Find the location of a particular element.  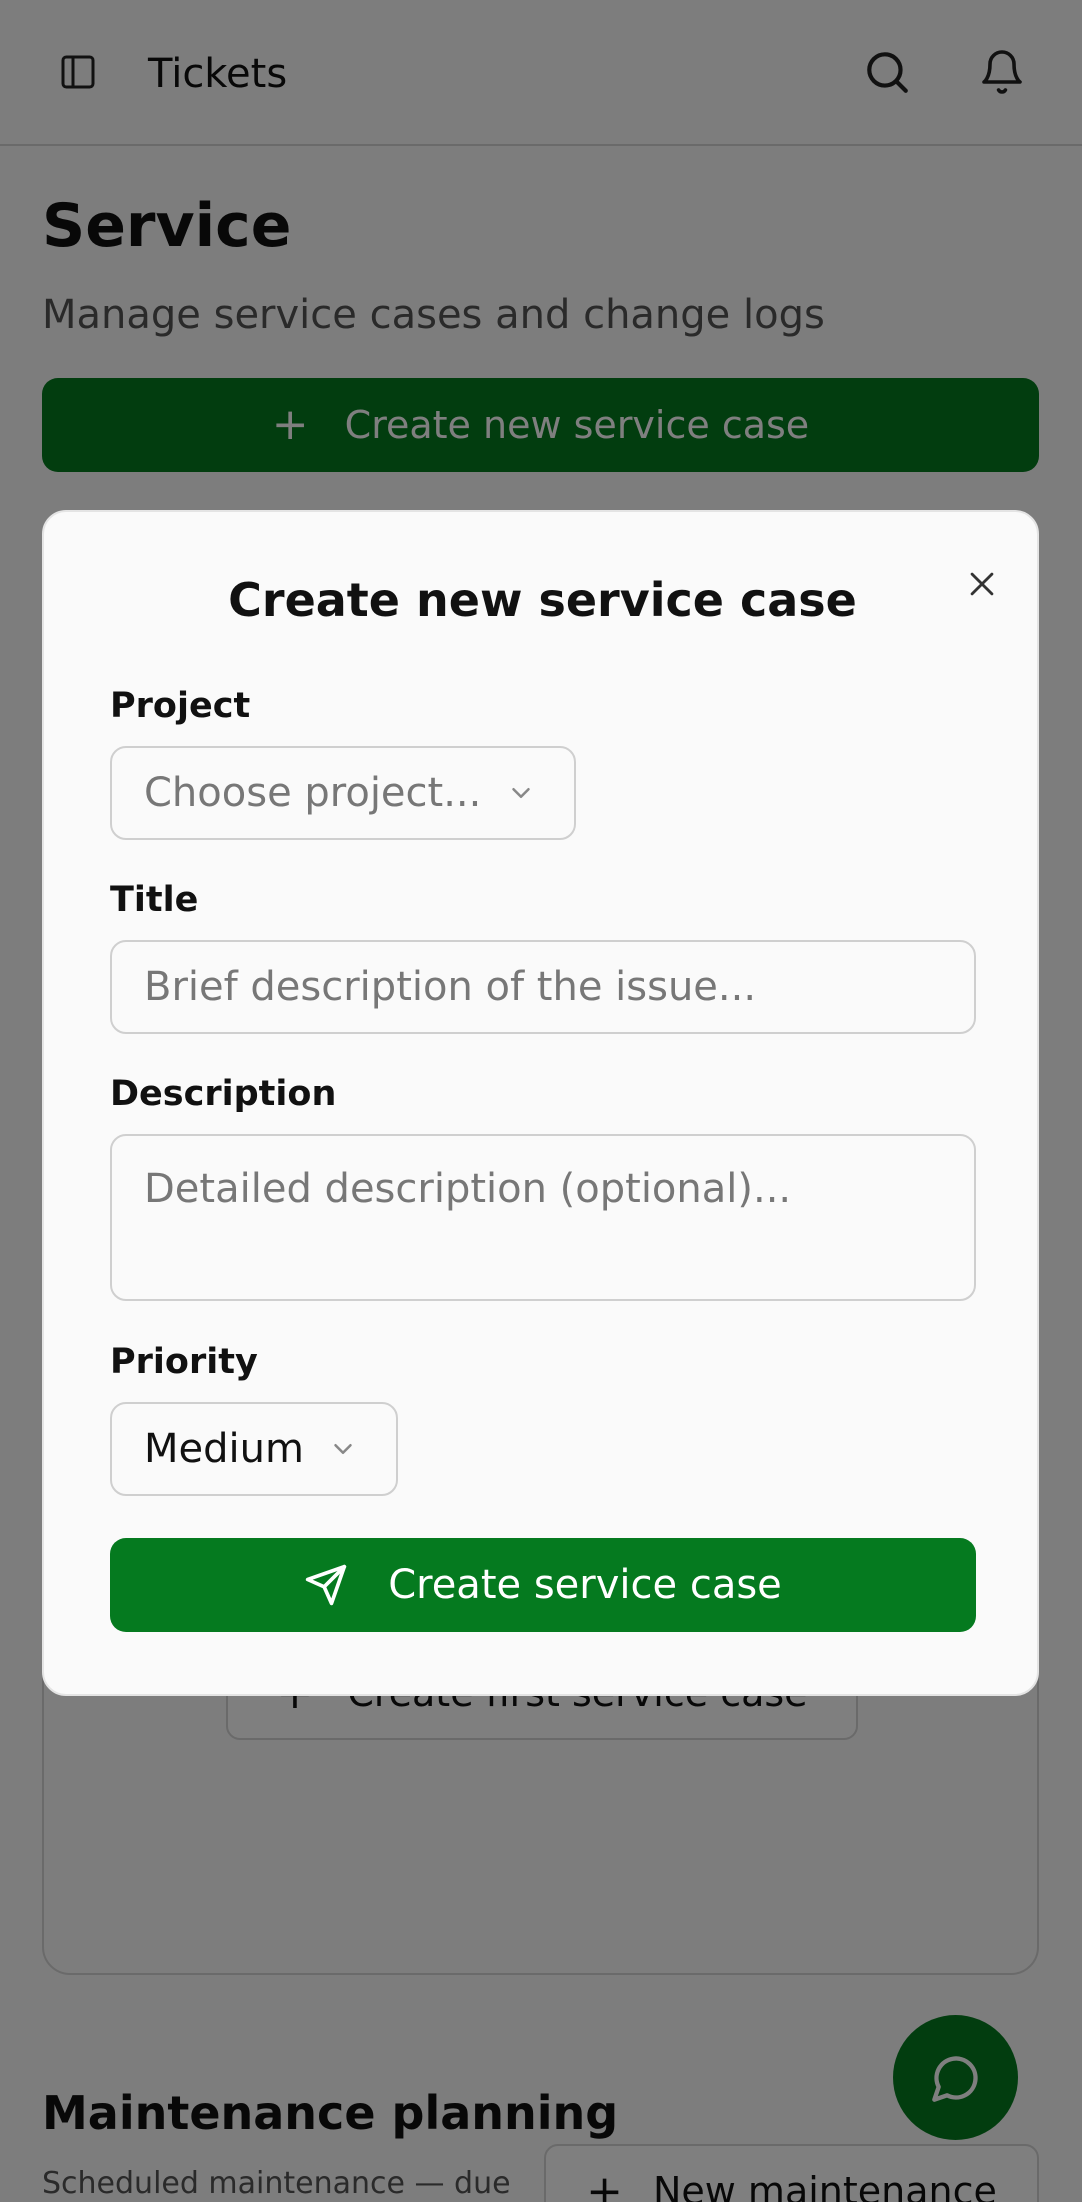

send-icon is located at coordinates (326, 1585).